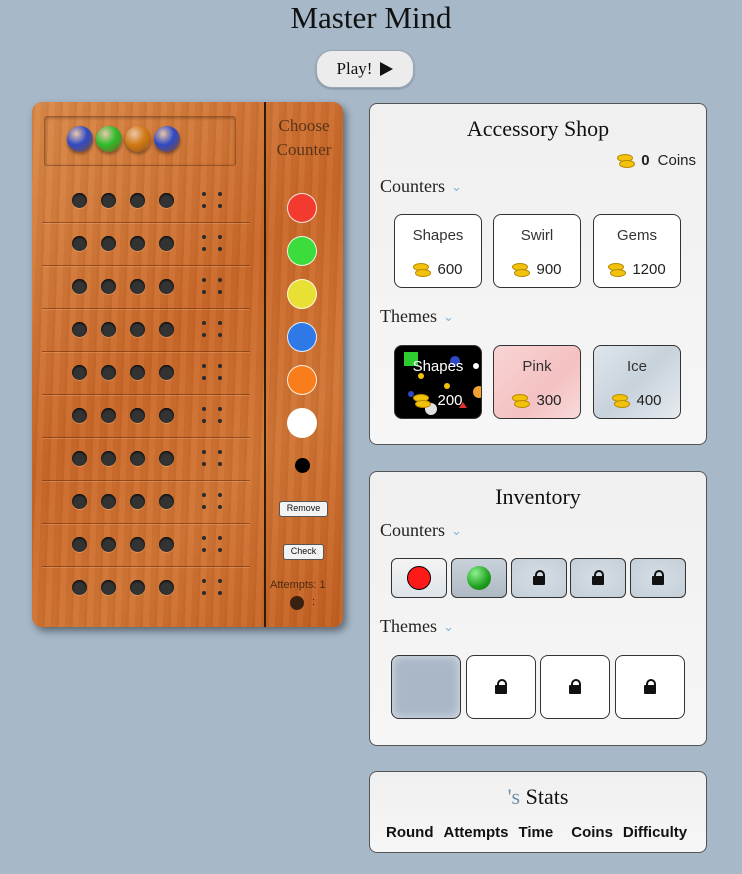 The image size is (742, 874). What do you see at coordinates (537, 251) in the screenshot?
I see `shop-counter-swirl: Swirl 900` at bounding box center [537, 251].